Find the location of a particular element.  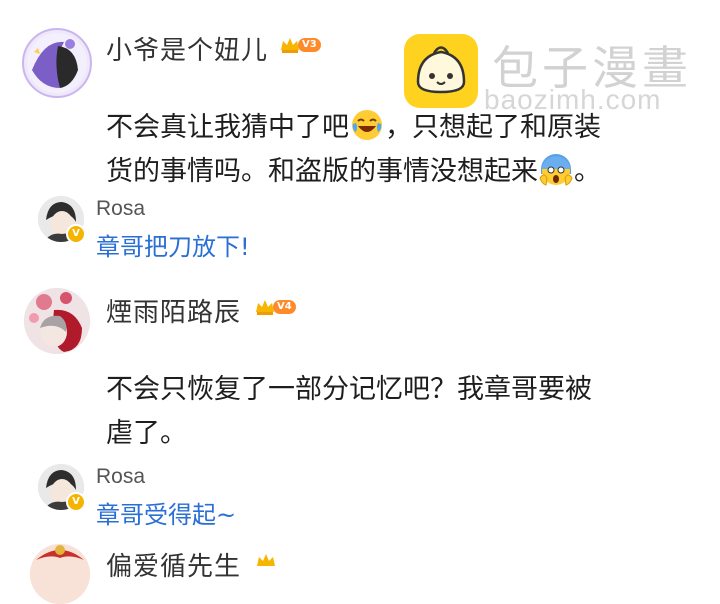

comment-text-line1: 不会只恢复了一部分记忆吧？我章哥要被 is located at coordinates (349, 389).